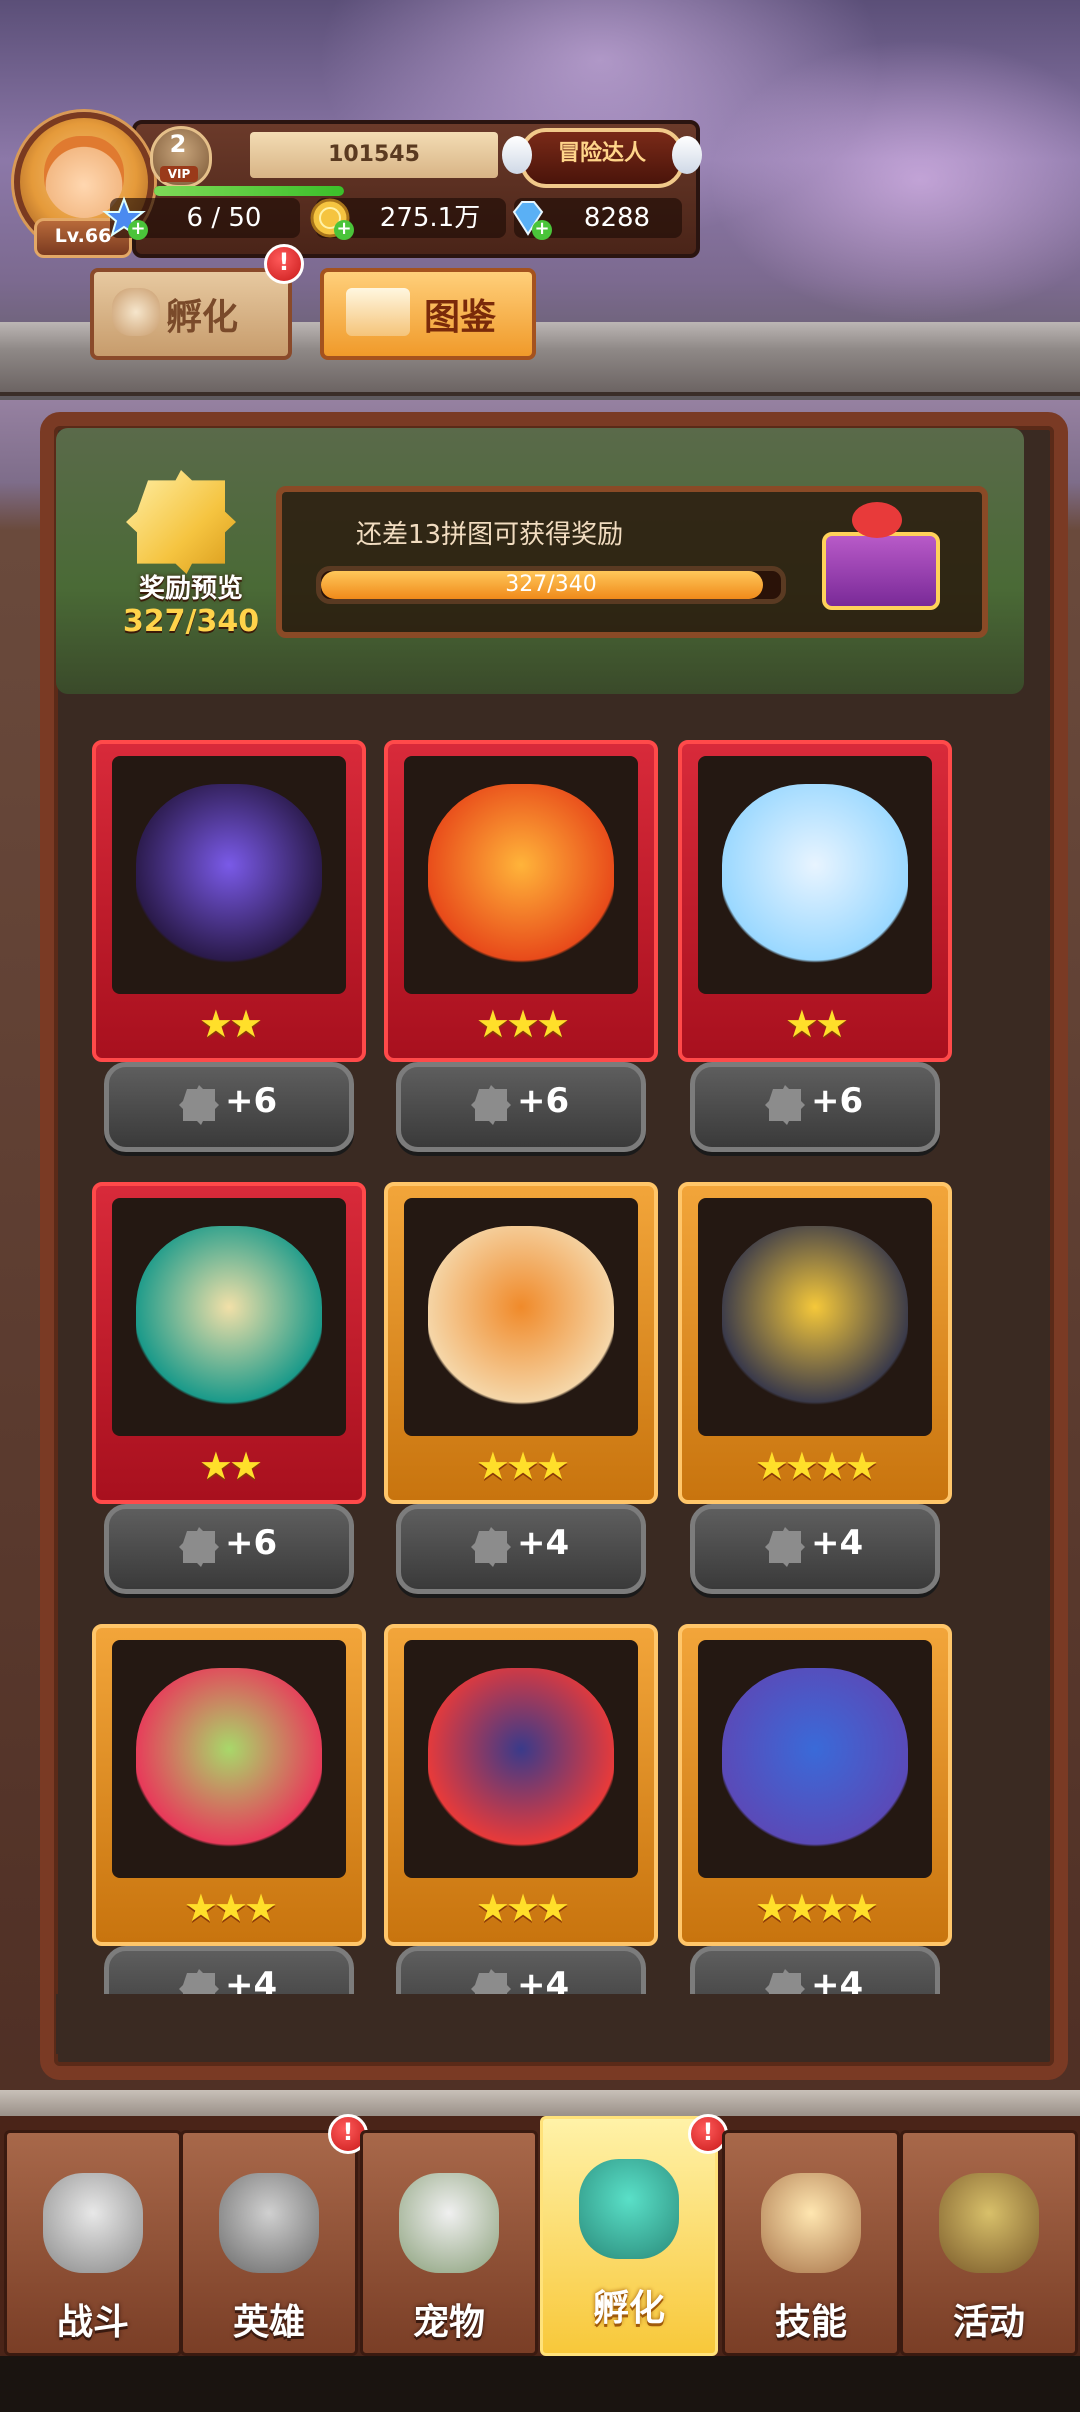 The width and height of the screenshot is (1080, 2412). What do you see at coordinates (540, 2384) in the screenshot?
I see `system-bottom-bar` at bounding box center [540, 2384].